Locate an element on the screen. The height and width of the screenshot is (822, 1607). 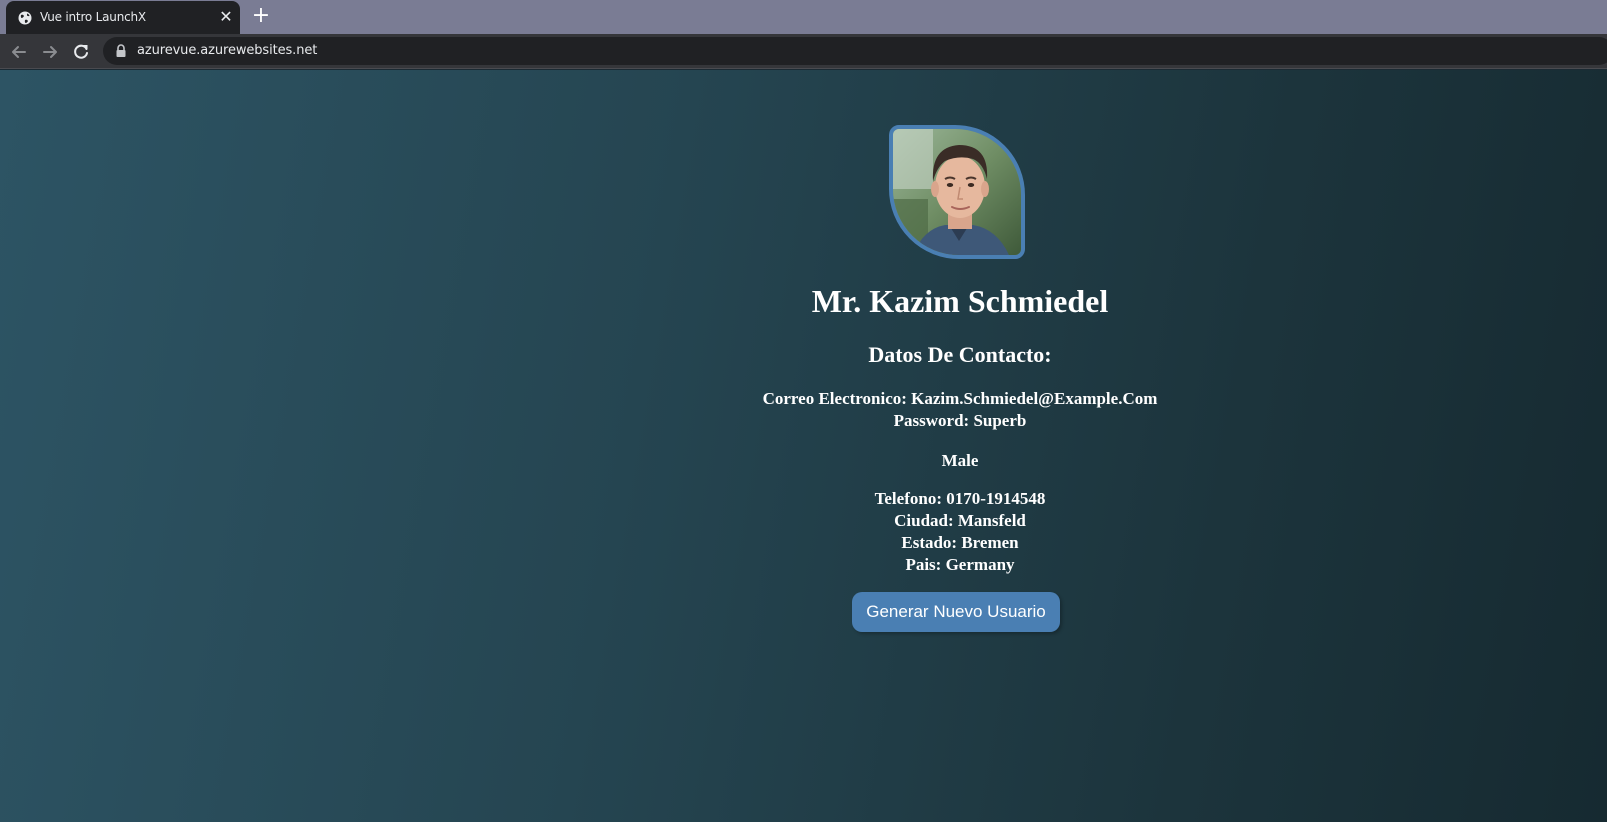
user-name: Mr. Kazim Schmiedel is located at coordinates (960, 301).